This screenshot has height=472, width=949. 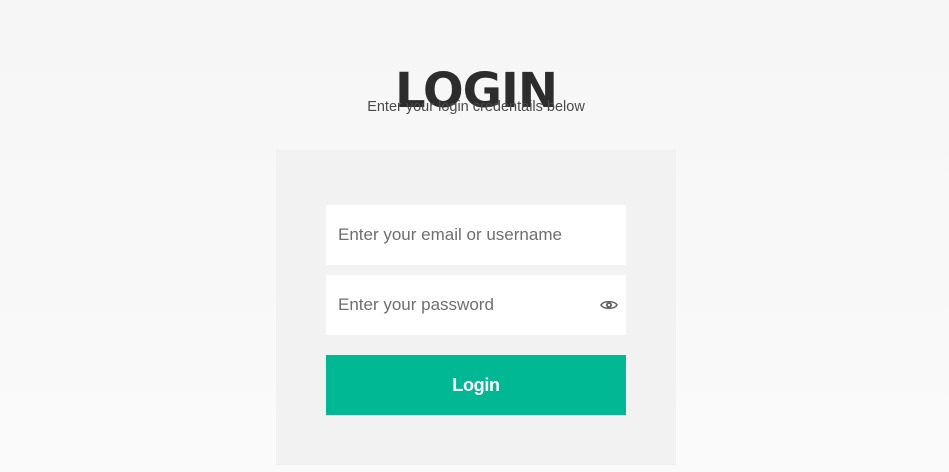 I want to click on password-field-container, so click(x=476, y=305).